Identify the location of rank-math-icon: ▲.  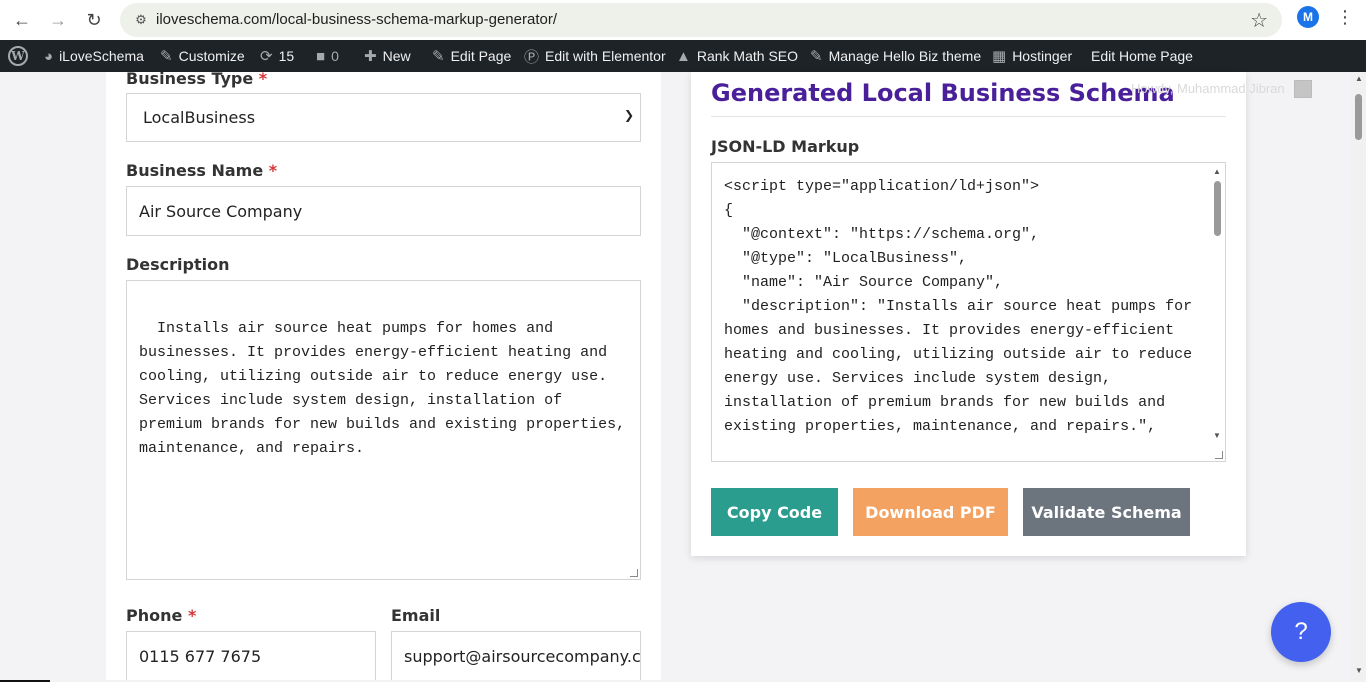
(683, 56).